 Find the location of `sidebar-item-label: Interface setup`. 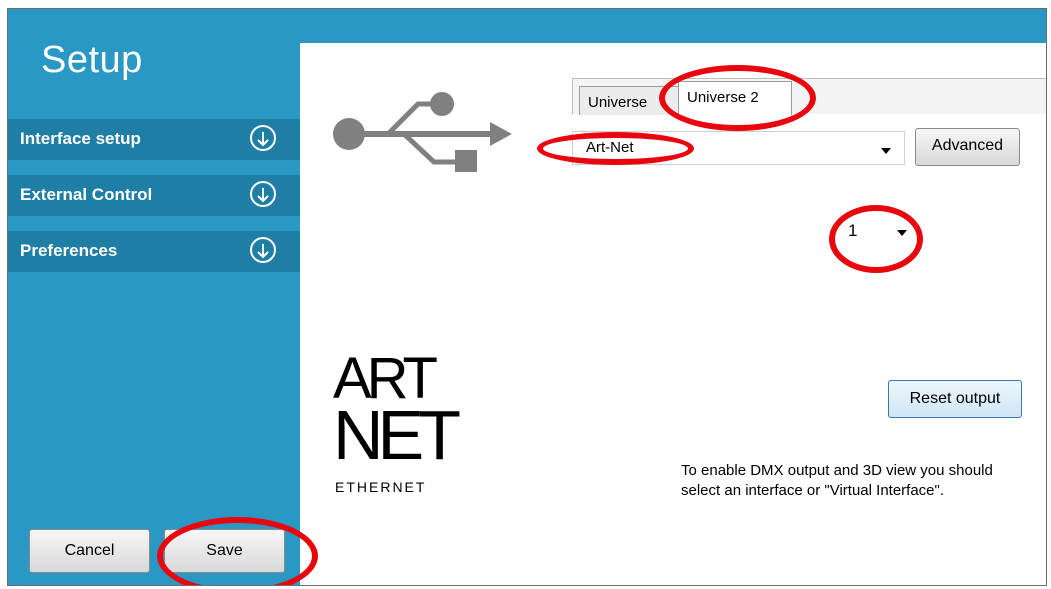

sidebar-item-label: Interface setup is located at coordinates (80, 138).